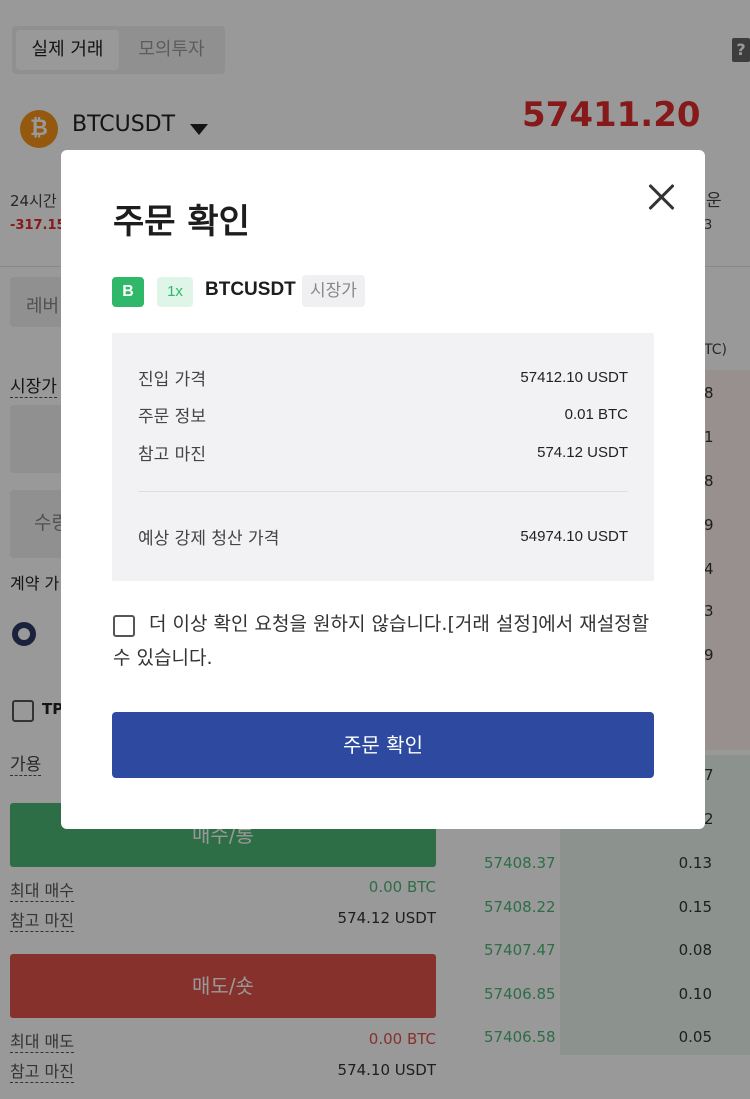 The height and width of the screenshot is (1099, 750). Describe the element at coordinates (662, 197) in the screenshot. I see `close-icon` at that location.